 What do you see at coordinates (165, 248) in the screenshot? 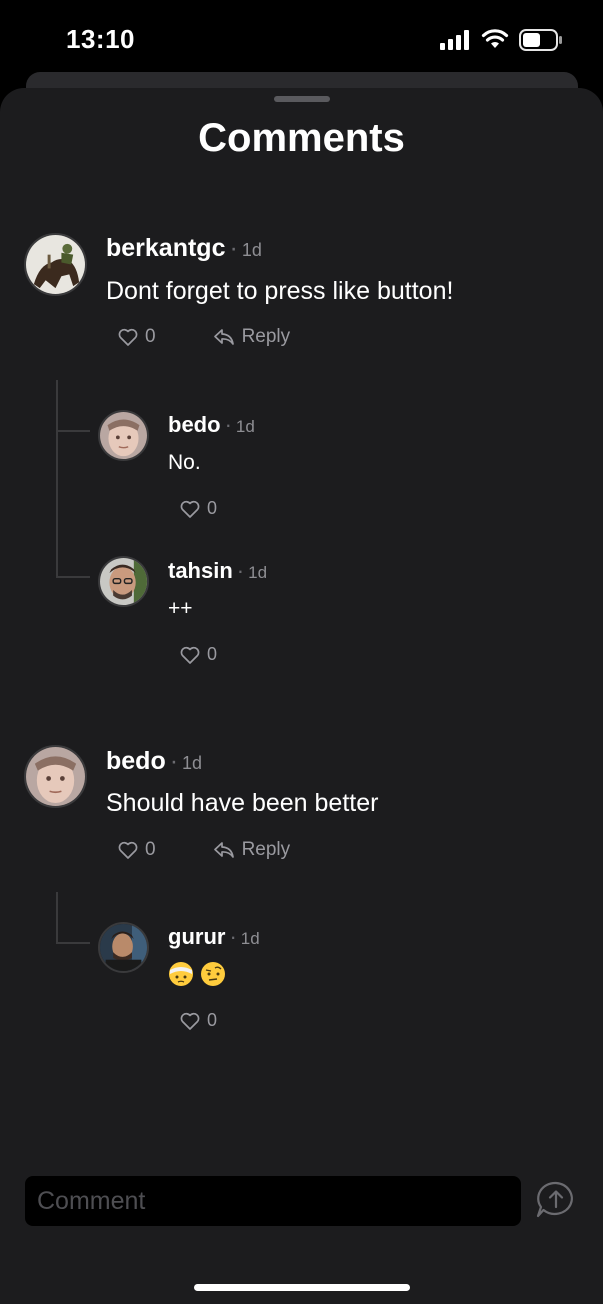
I see `username: berkantgc` at bounding box center [165, 248].